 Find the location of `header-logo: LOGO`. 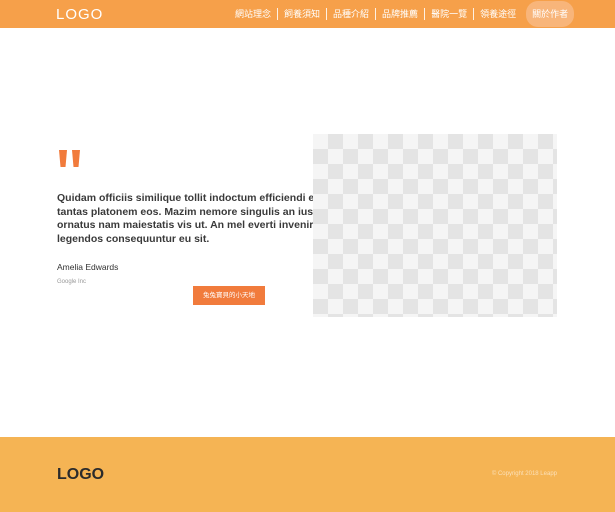

header-logo: LOGO is located at coordinates (79, 15).